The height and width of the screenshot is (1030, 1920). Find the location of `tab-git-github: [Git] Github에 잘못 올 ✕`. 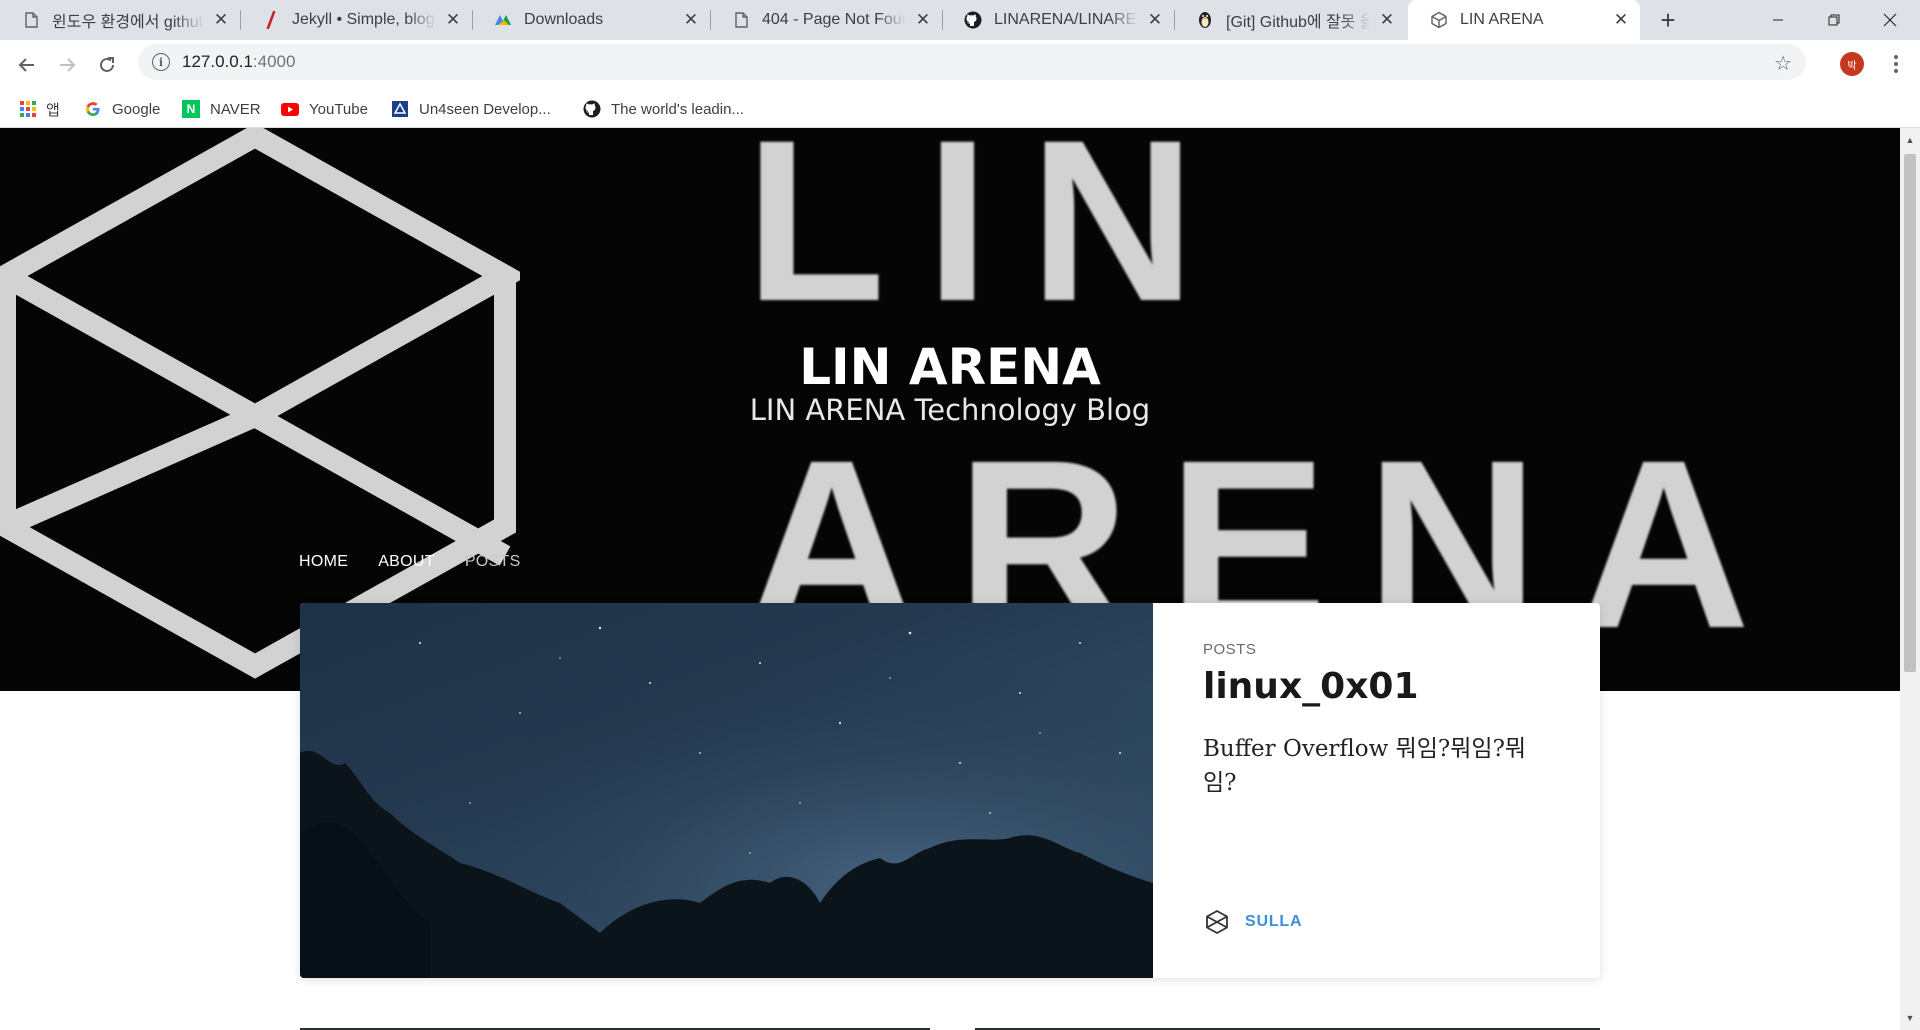

tab-git-github: [Git] Github에 잘못 올 ✕ is located at coordinates (1290, 20).